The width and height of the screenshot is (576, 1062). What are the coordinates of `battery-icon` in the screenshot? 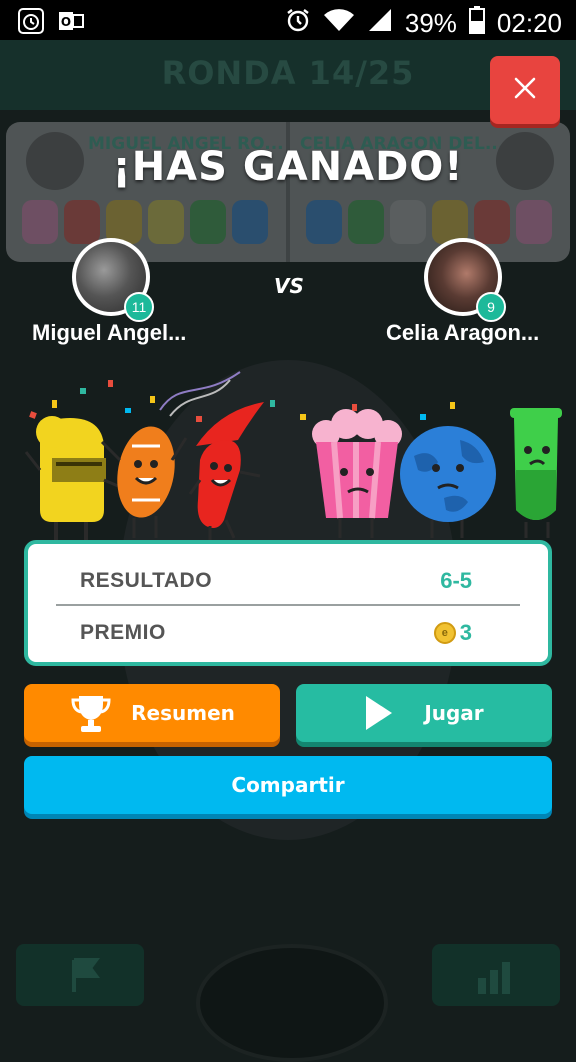 It's located at (476, 23).